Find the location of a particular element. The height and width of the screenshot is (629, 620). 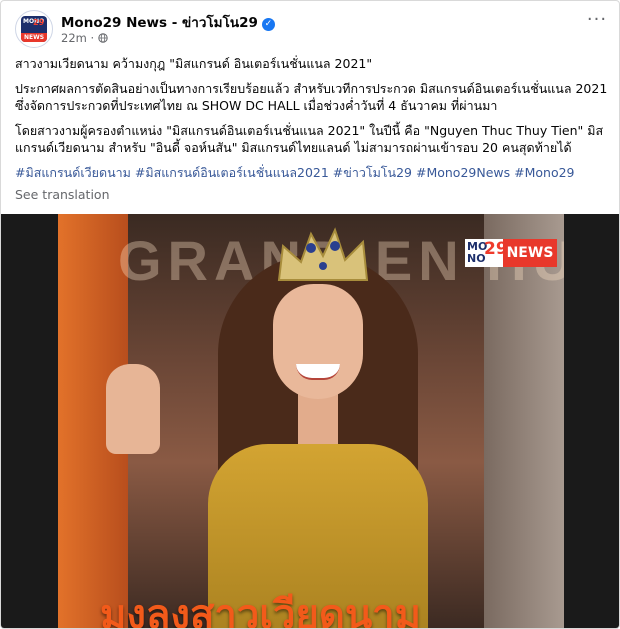

globe-icon is located at coordinates (103, 38).